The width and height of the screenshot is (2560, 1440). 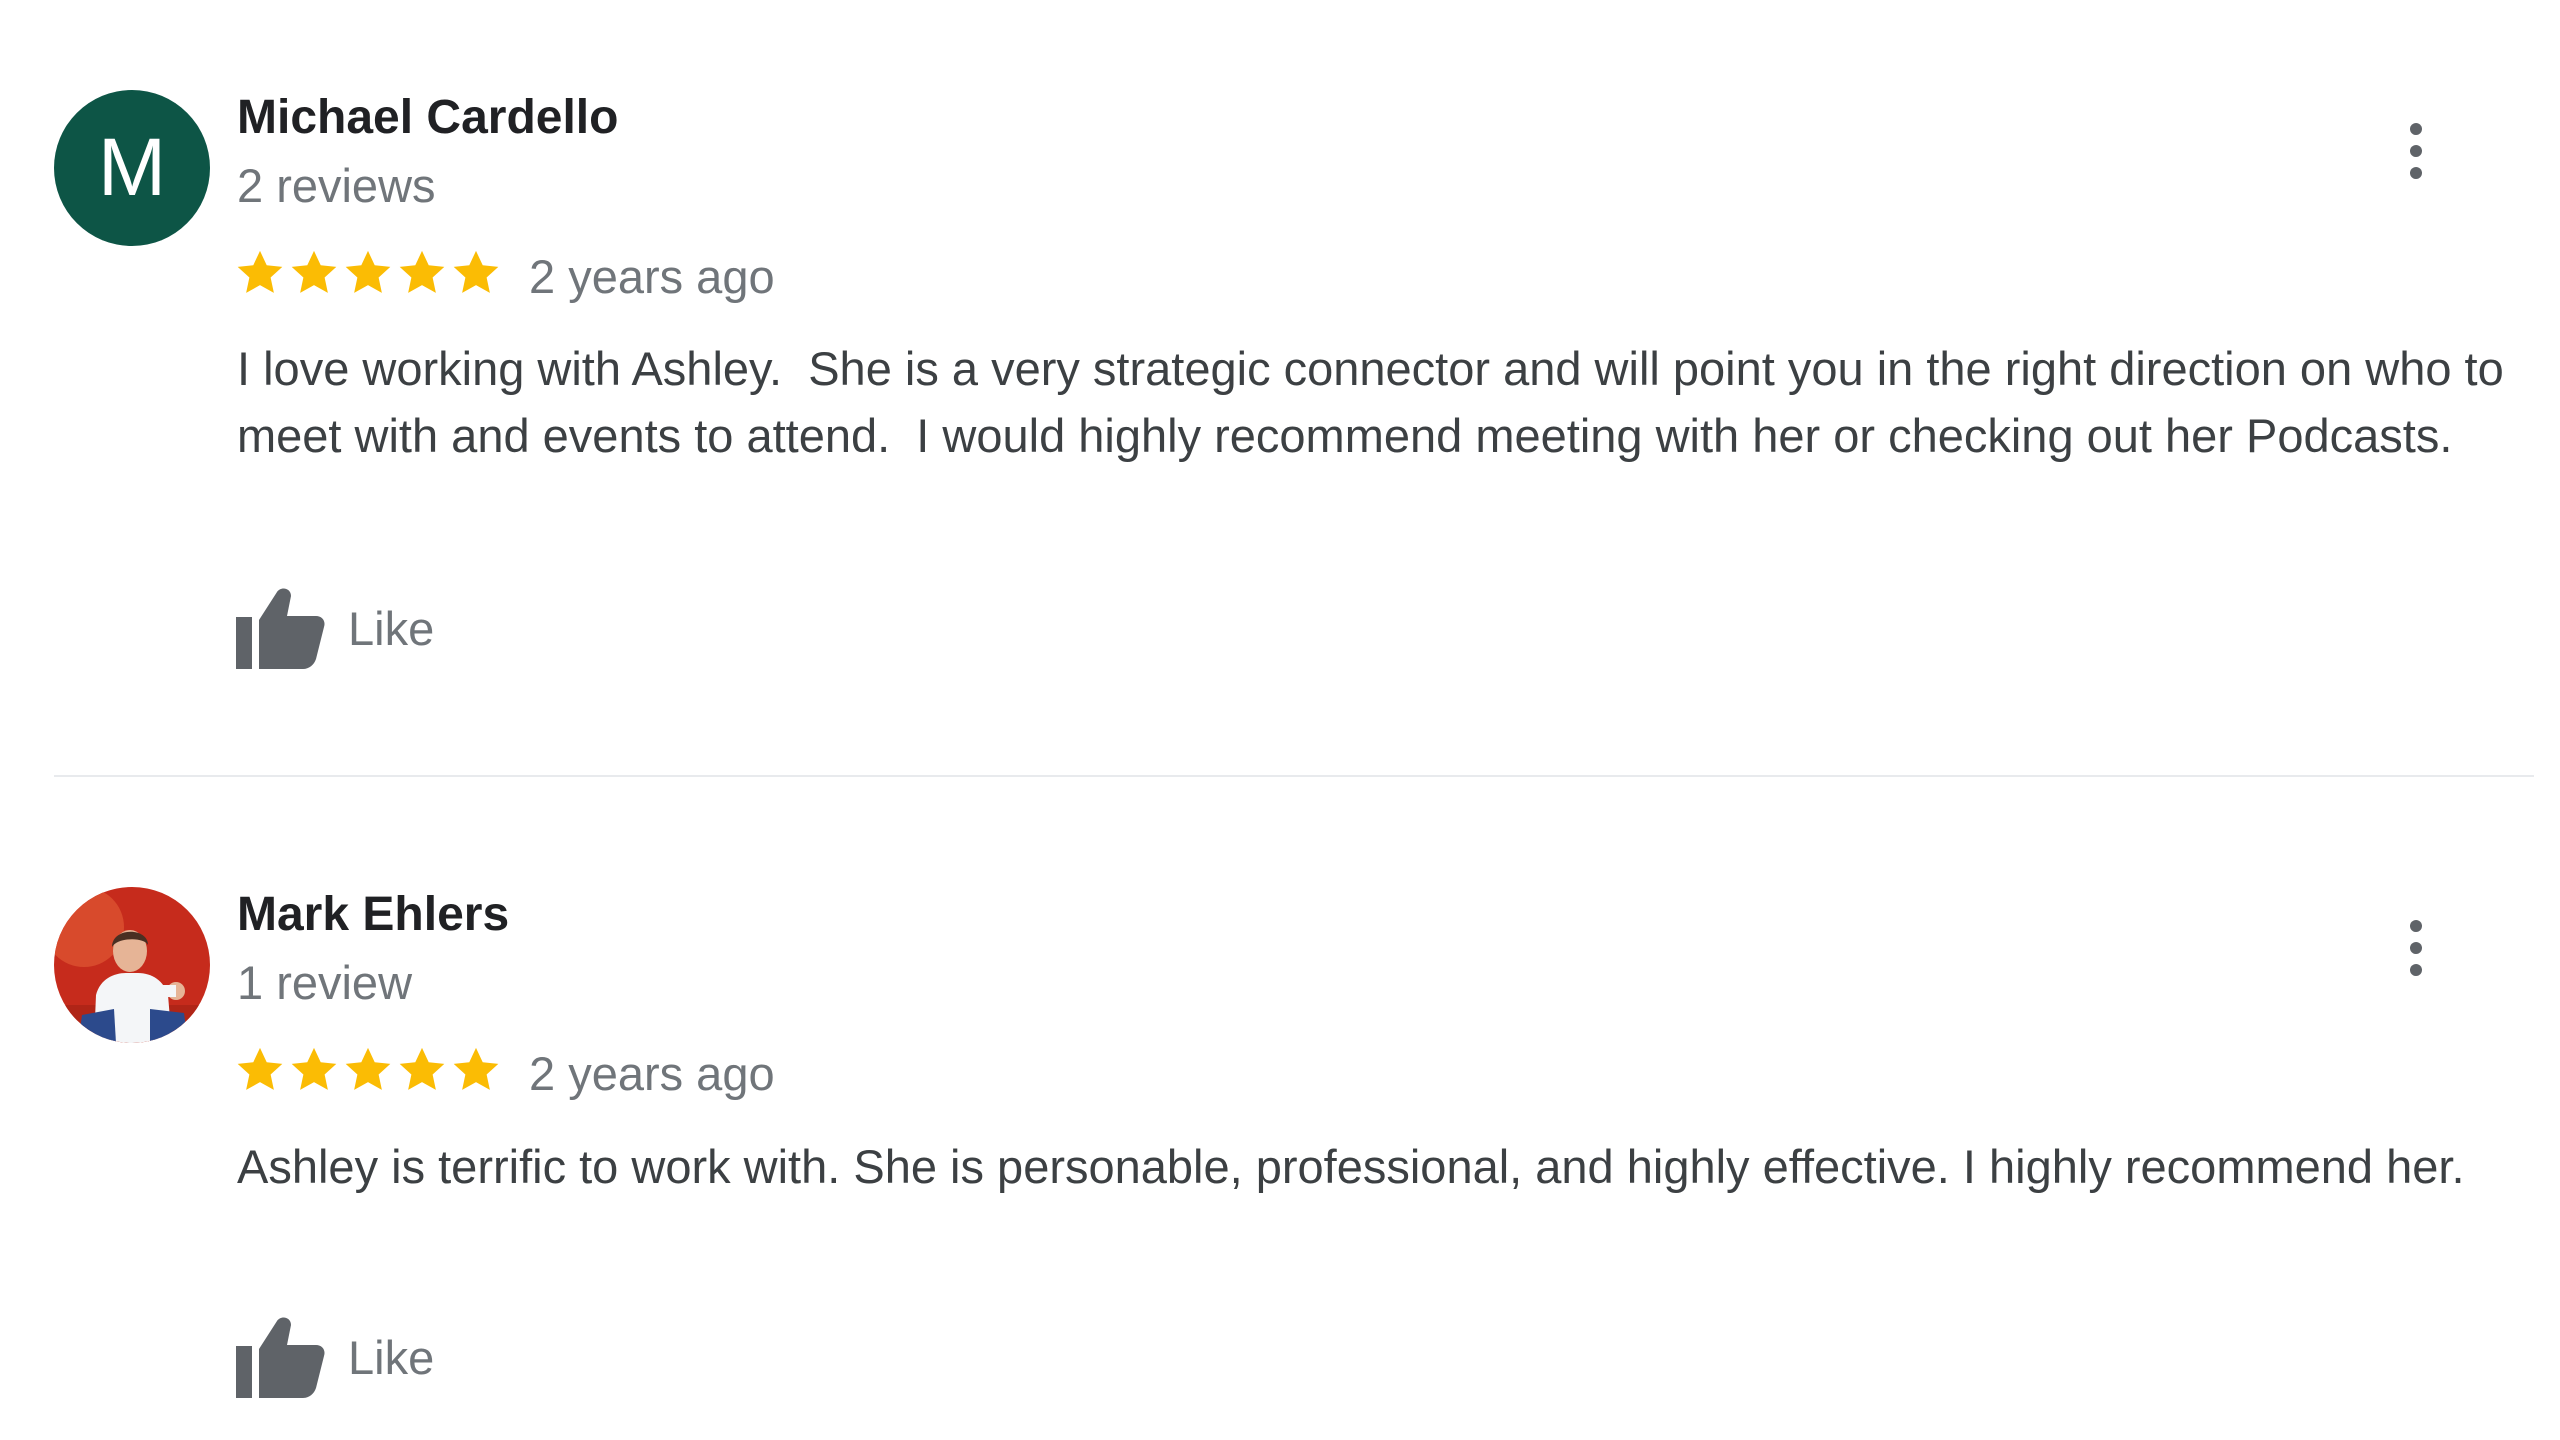 What do you see at coordinates (373, 914) in the screenshot?
I see `reviewer-name: Mark Ehlers` at bounding box center [373, 914].